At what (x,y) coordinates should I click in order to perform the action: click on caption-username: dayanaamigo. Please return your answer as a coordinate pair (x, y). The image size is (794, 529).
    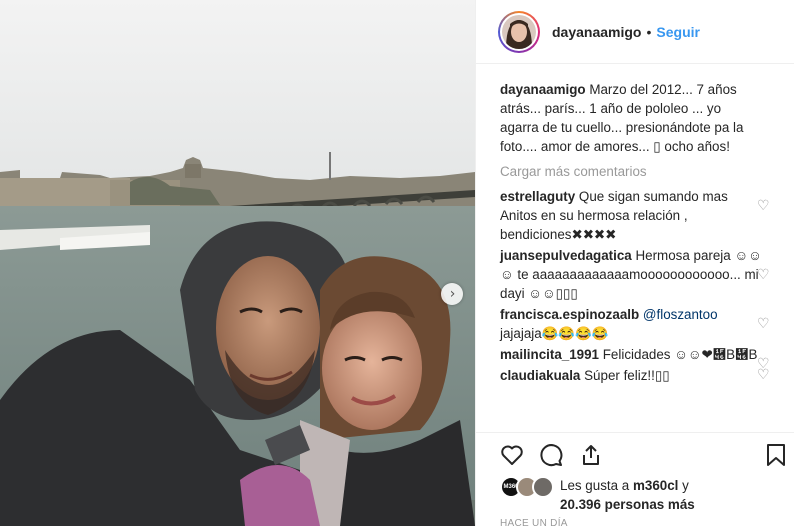
    Looking at the image, I should click on (543, 89).